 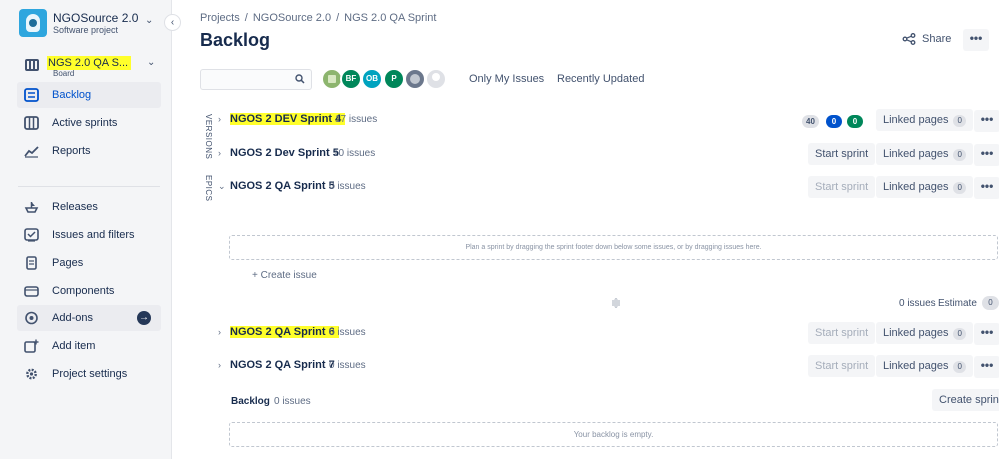 What do you see at coordinates (990, 303) in the screenshot?
I see `estimate-value: 0` at bounding box center [990, 303].